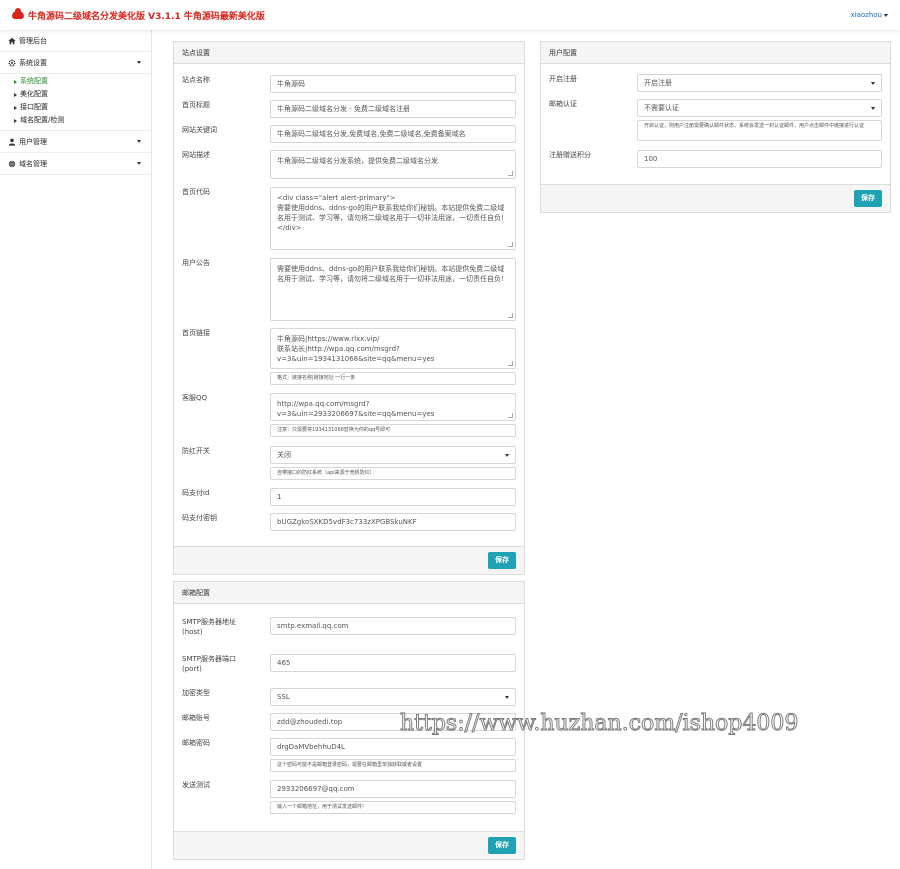  What do you see at coordinates (209, 664) in the screenshot?
I see `smtp-port-label: SMTP服务器端口 (port)` at bounding box center [209, 664].